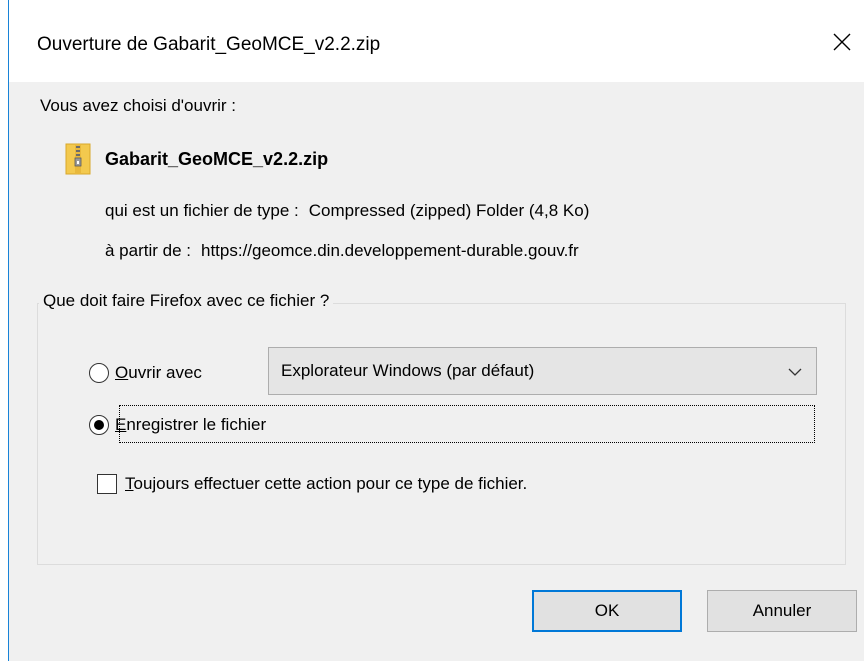 The height and width of the screenshot is (661, 864). Describe the element at coordinates (795, 372) in the screenshot. I see `chevron-down-icon` at that location.